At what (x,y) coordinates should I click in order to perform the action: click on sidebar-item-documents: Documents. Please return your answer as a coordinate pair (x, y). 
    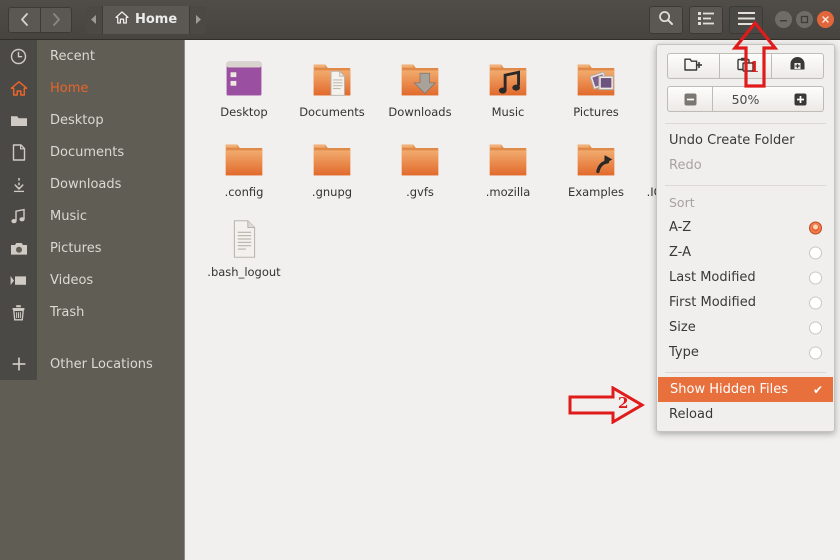
    Looking at the image, I should click on (92, 152).